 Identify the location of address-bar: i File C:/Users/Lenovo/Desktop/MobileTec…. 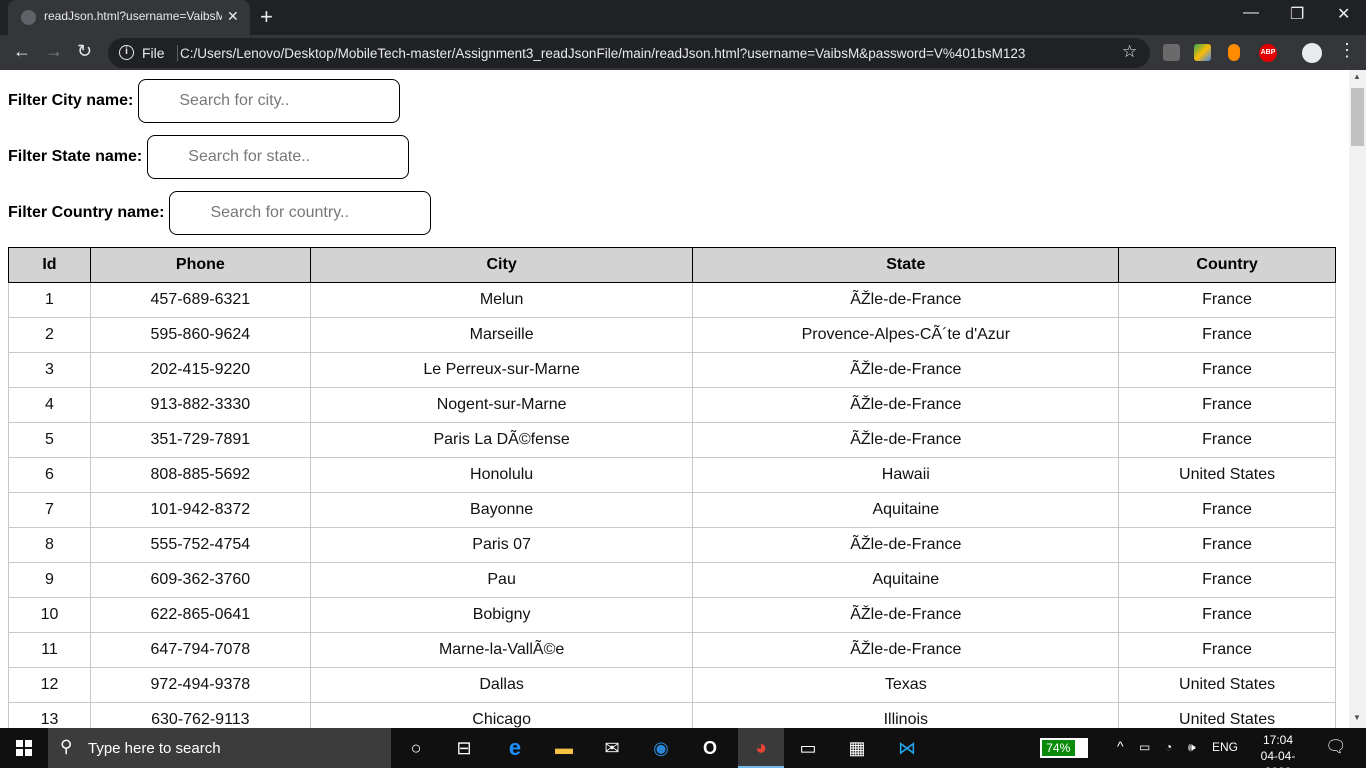
(629, 53).